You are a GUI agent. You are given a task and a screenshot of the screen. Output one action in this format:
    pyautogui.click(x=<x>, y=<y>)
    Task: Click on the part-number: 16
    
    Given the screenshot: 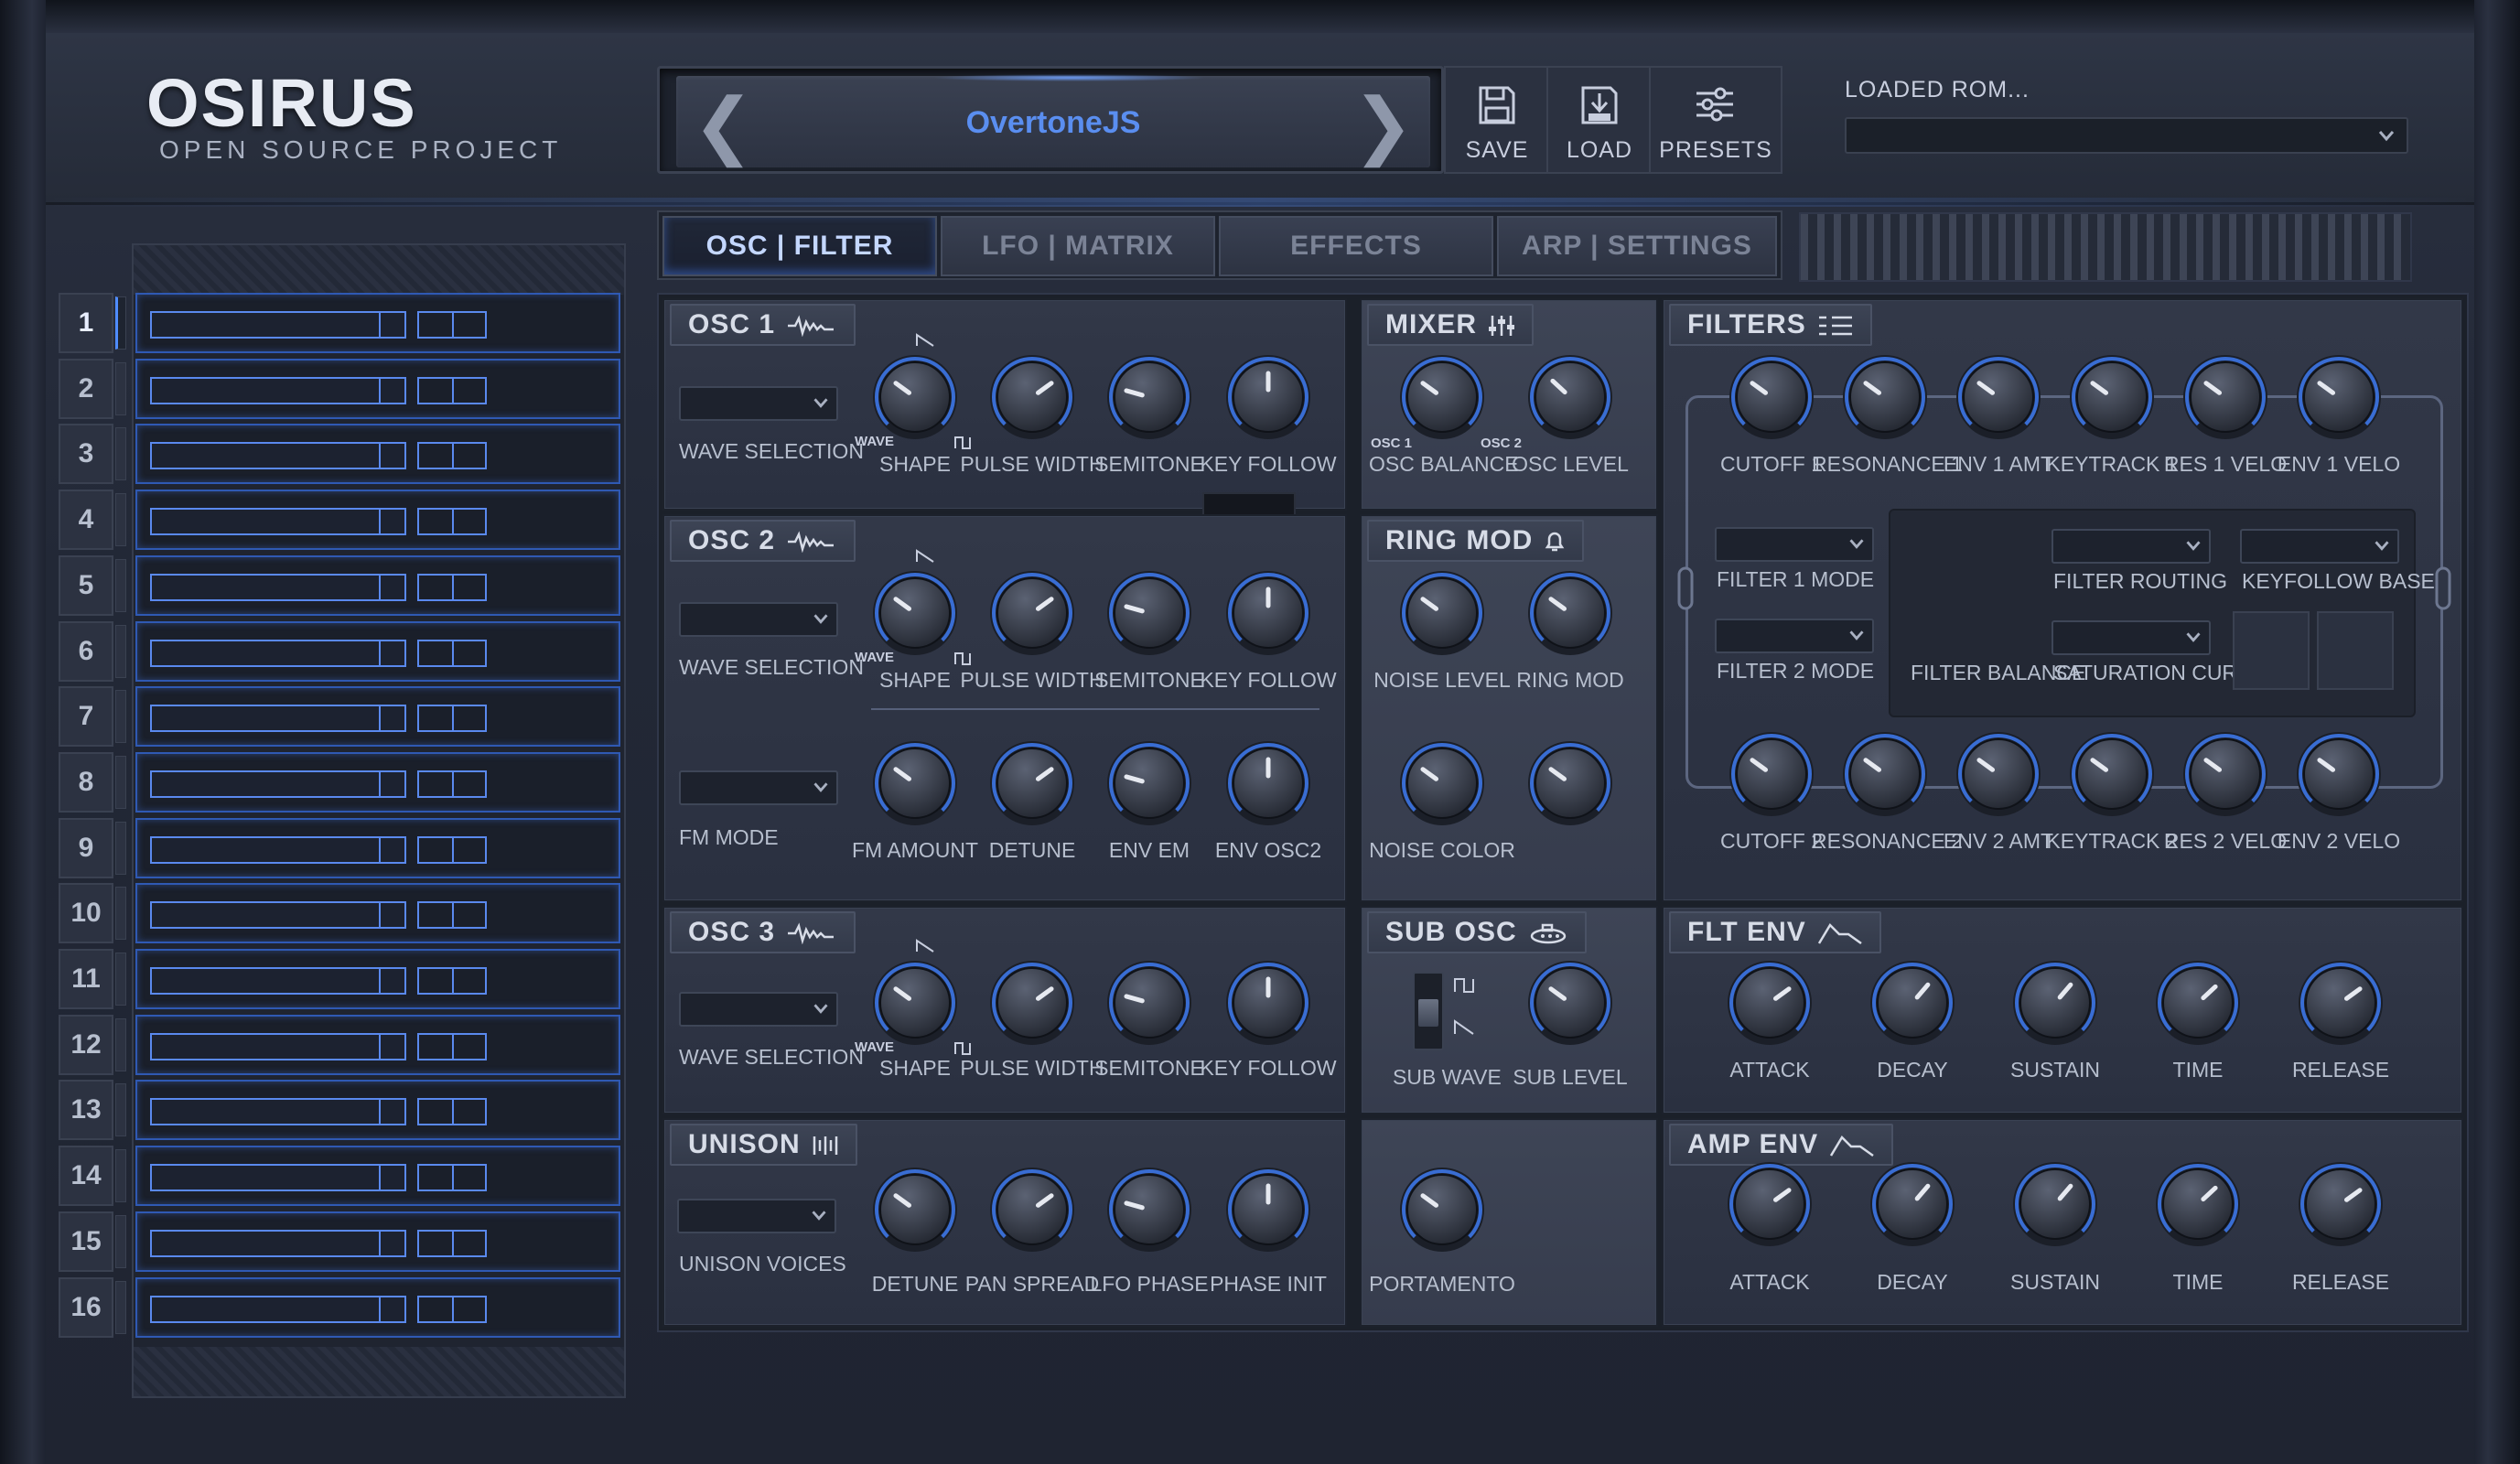 What is the action you would take?
    pyautogui.click(x=86, y=1307)
    